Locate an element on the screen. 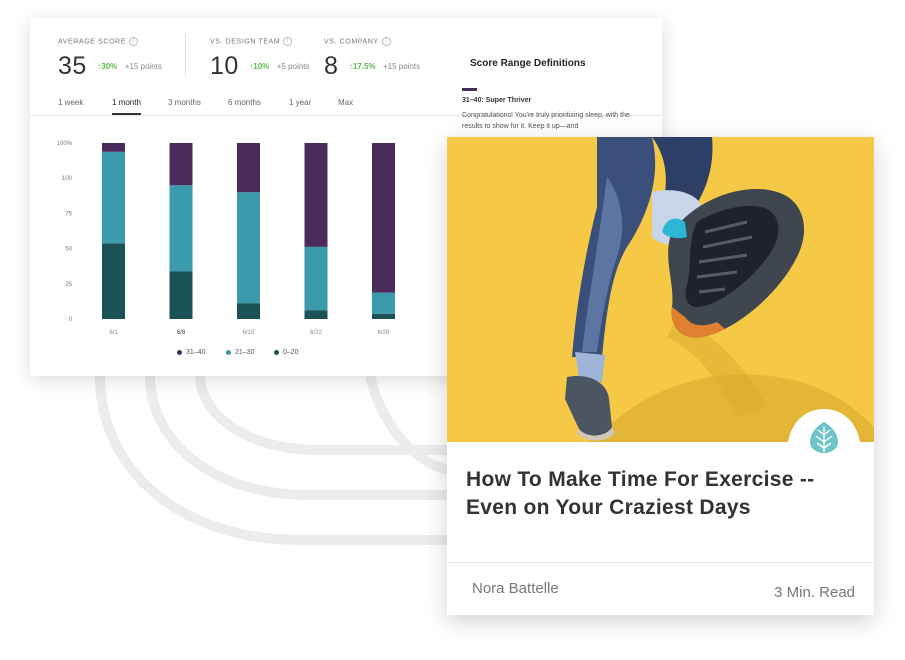 The image size is (905, 660). tab-max: Max is located at coordinates (345, 102).